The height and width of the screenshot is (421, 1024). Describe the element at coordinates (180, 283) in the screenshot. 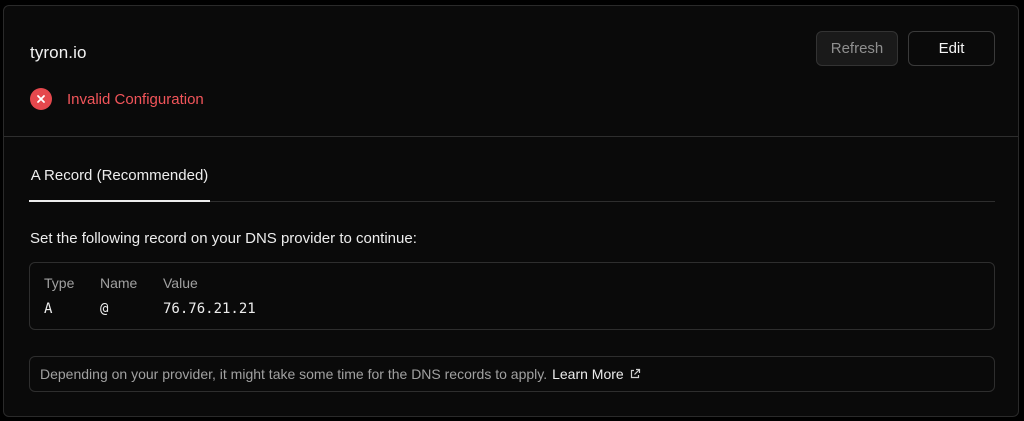

I see `column-header-value: Value` at that location.